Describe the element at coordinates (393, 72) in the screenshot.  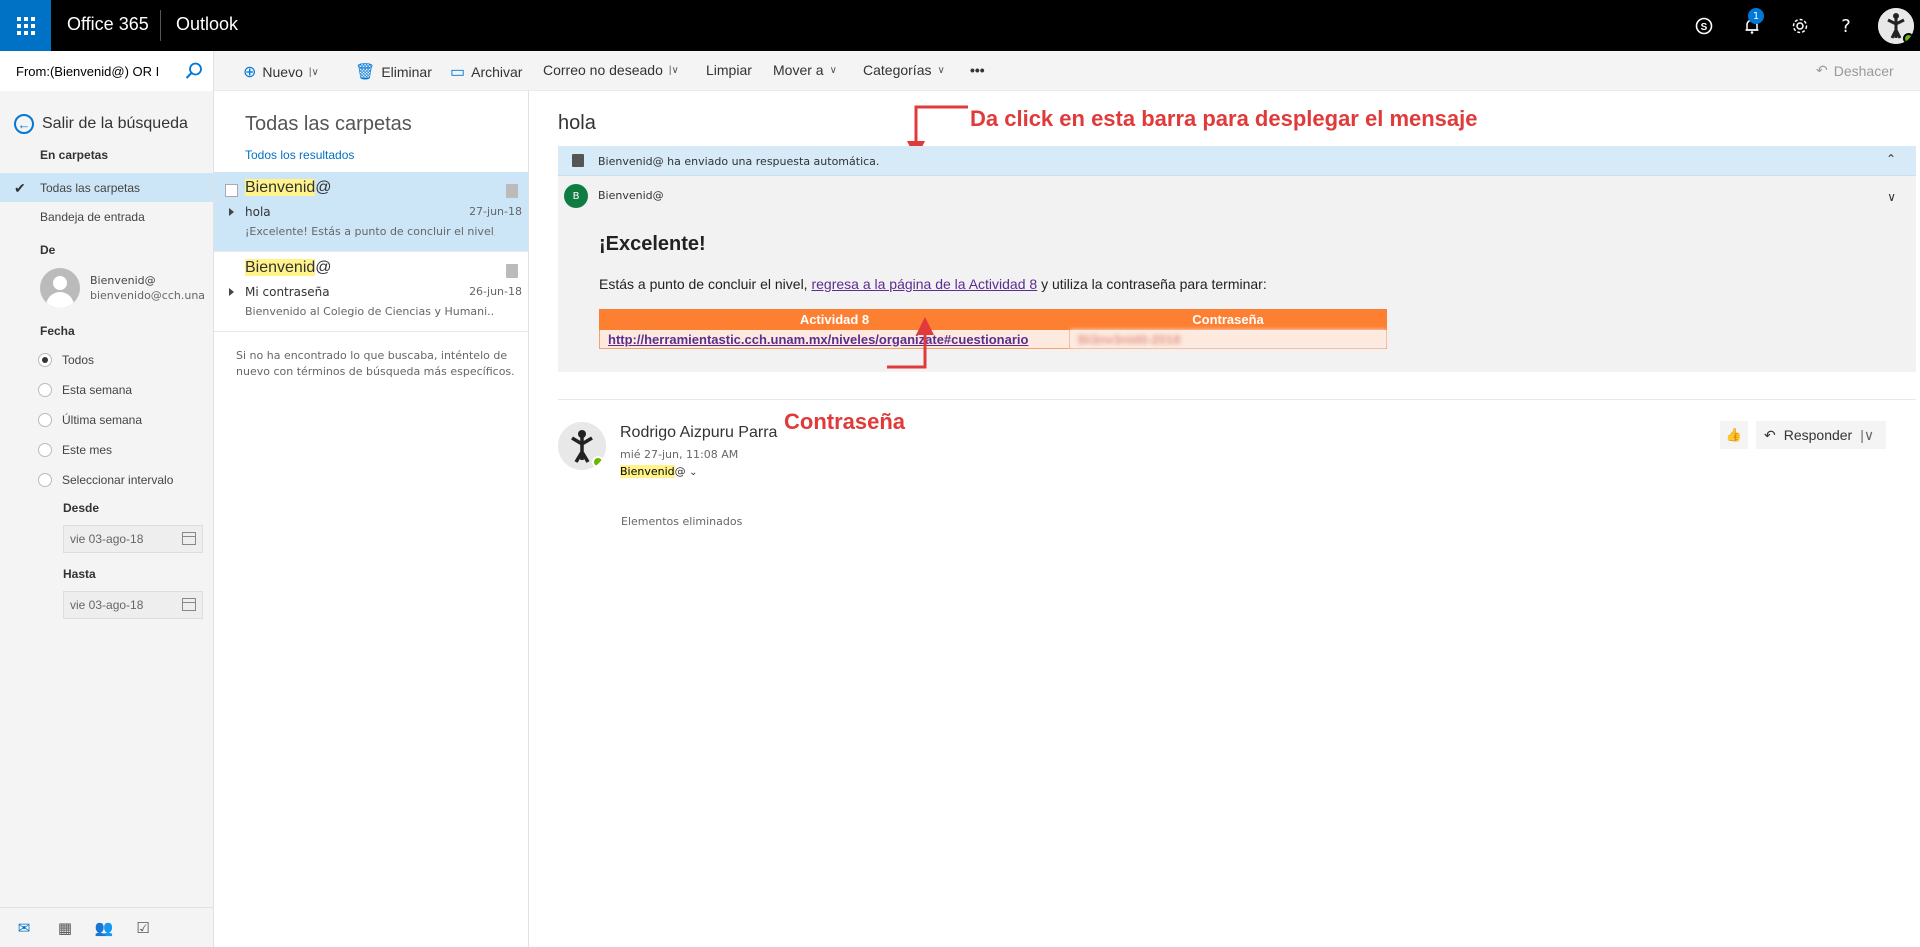
I see `delete-button: 🗑 Eliminar` at that location.